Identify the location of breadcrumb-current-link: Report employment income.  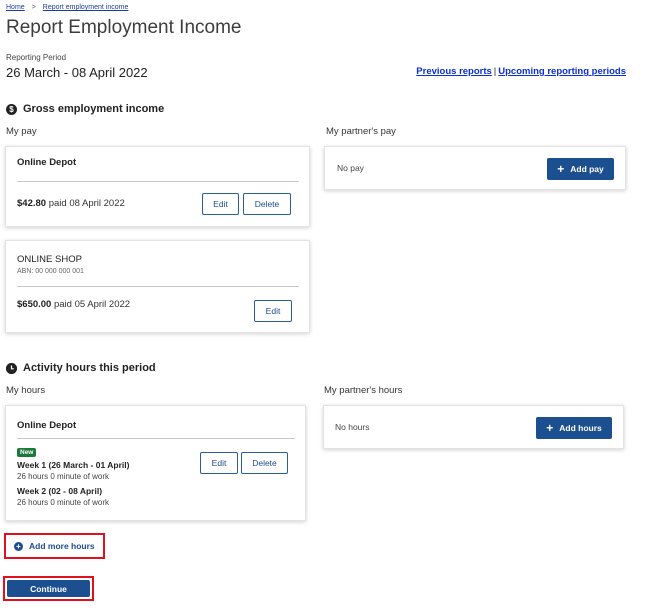
(86, 7).